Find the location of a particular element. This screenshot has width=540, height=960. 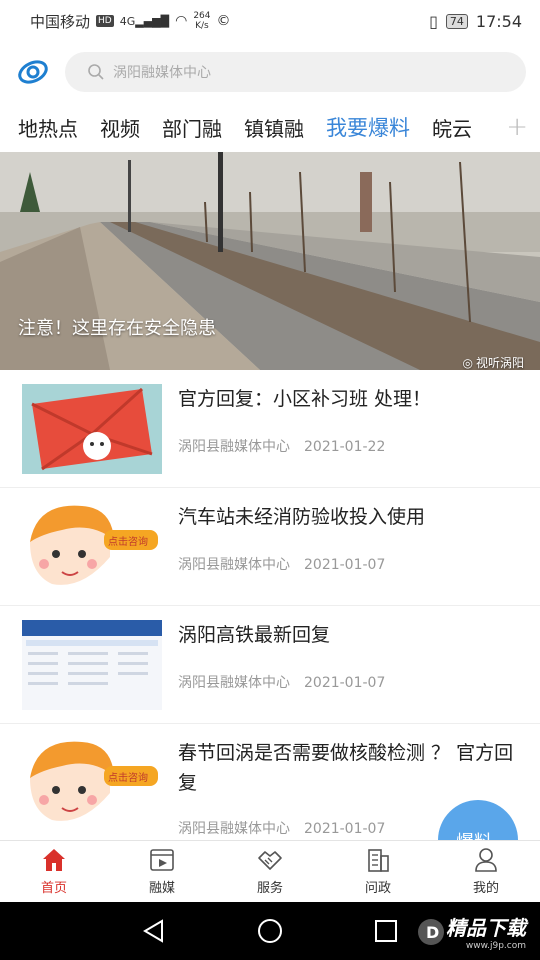

article-title: 春节回涡是否需要做核酸检测 ？ 官方回复 is located at coordinates (346, 768).